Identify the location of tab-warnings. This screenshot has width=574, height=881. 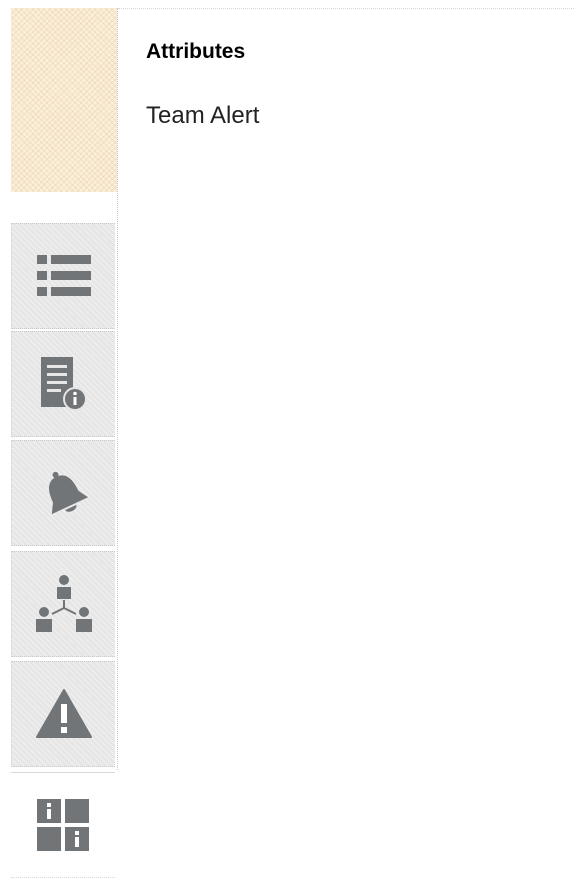
(63, 714).